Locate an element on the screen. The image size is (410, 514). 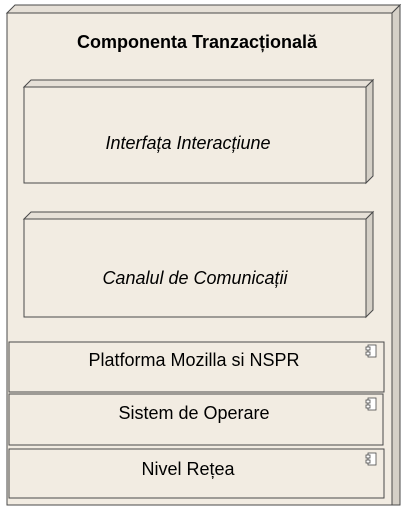
layer-label: Nivel Rețea is located at coordinates (188, 469).